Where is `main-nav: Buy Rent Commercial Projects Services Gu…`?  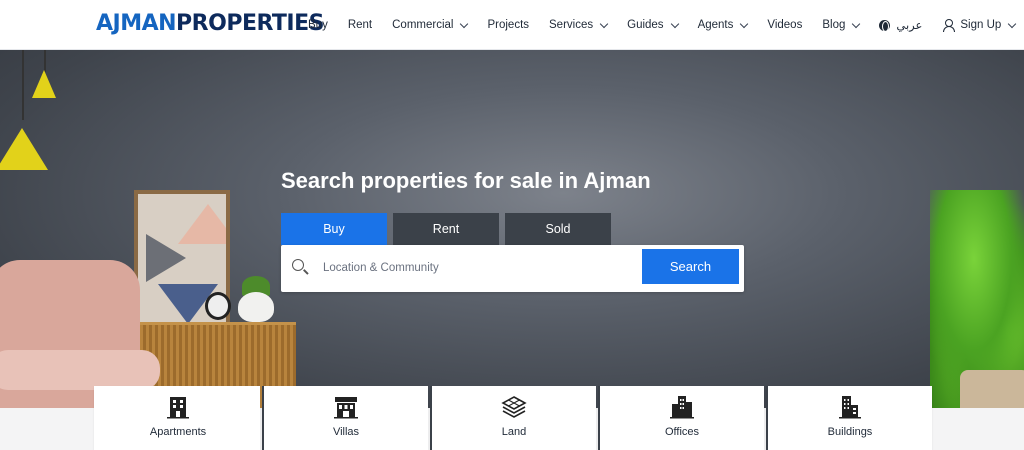
main-nav: Buy Rent Commercial Projects Services Gu… is located at coordinates (666, 25).